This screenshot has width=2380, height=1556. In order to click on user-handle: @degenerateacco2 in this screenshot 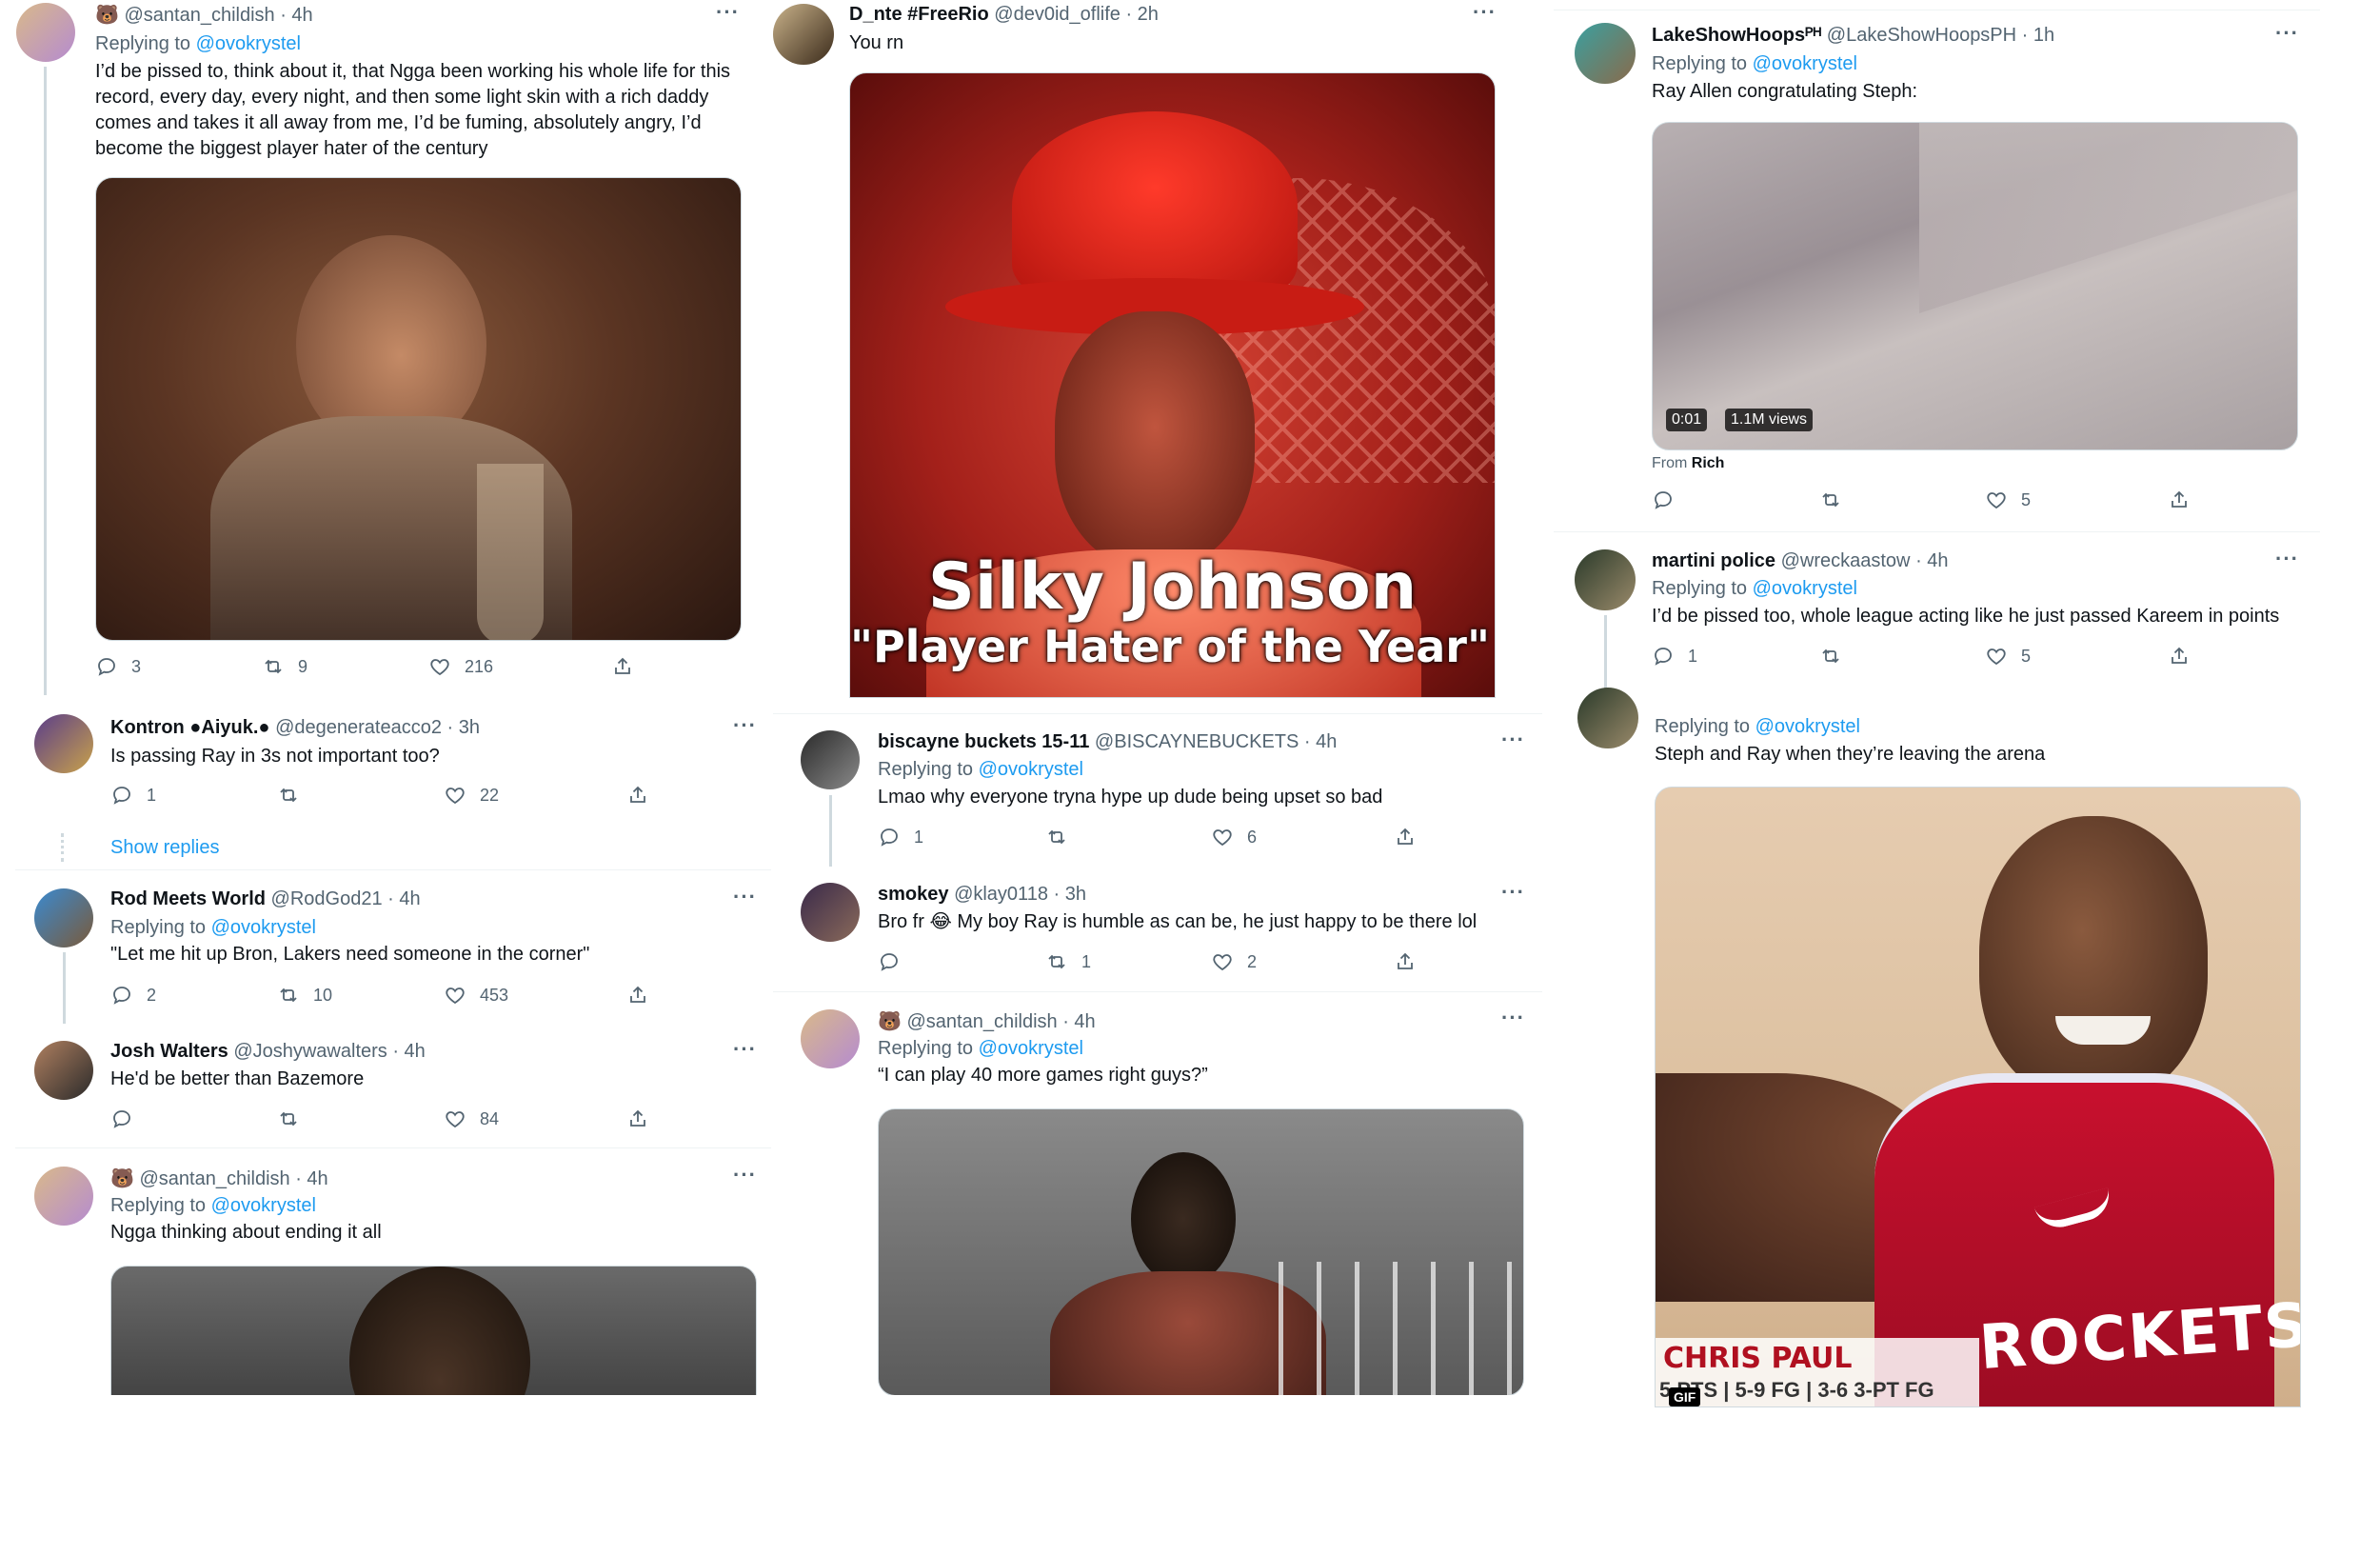, I will do `click(358, 727)`.